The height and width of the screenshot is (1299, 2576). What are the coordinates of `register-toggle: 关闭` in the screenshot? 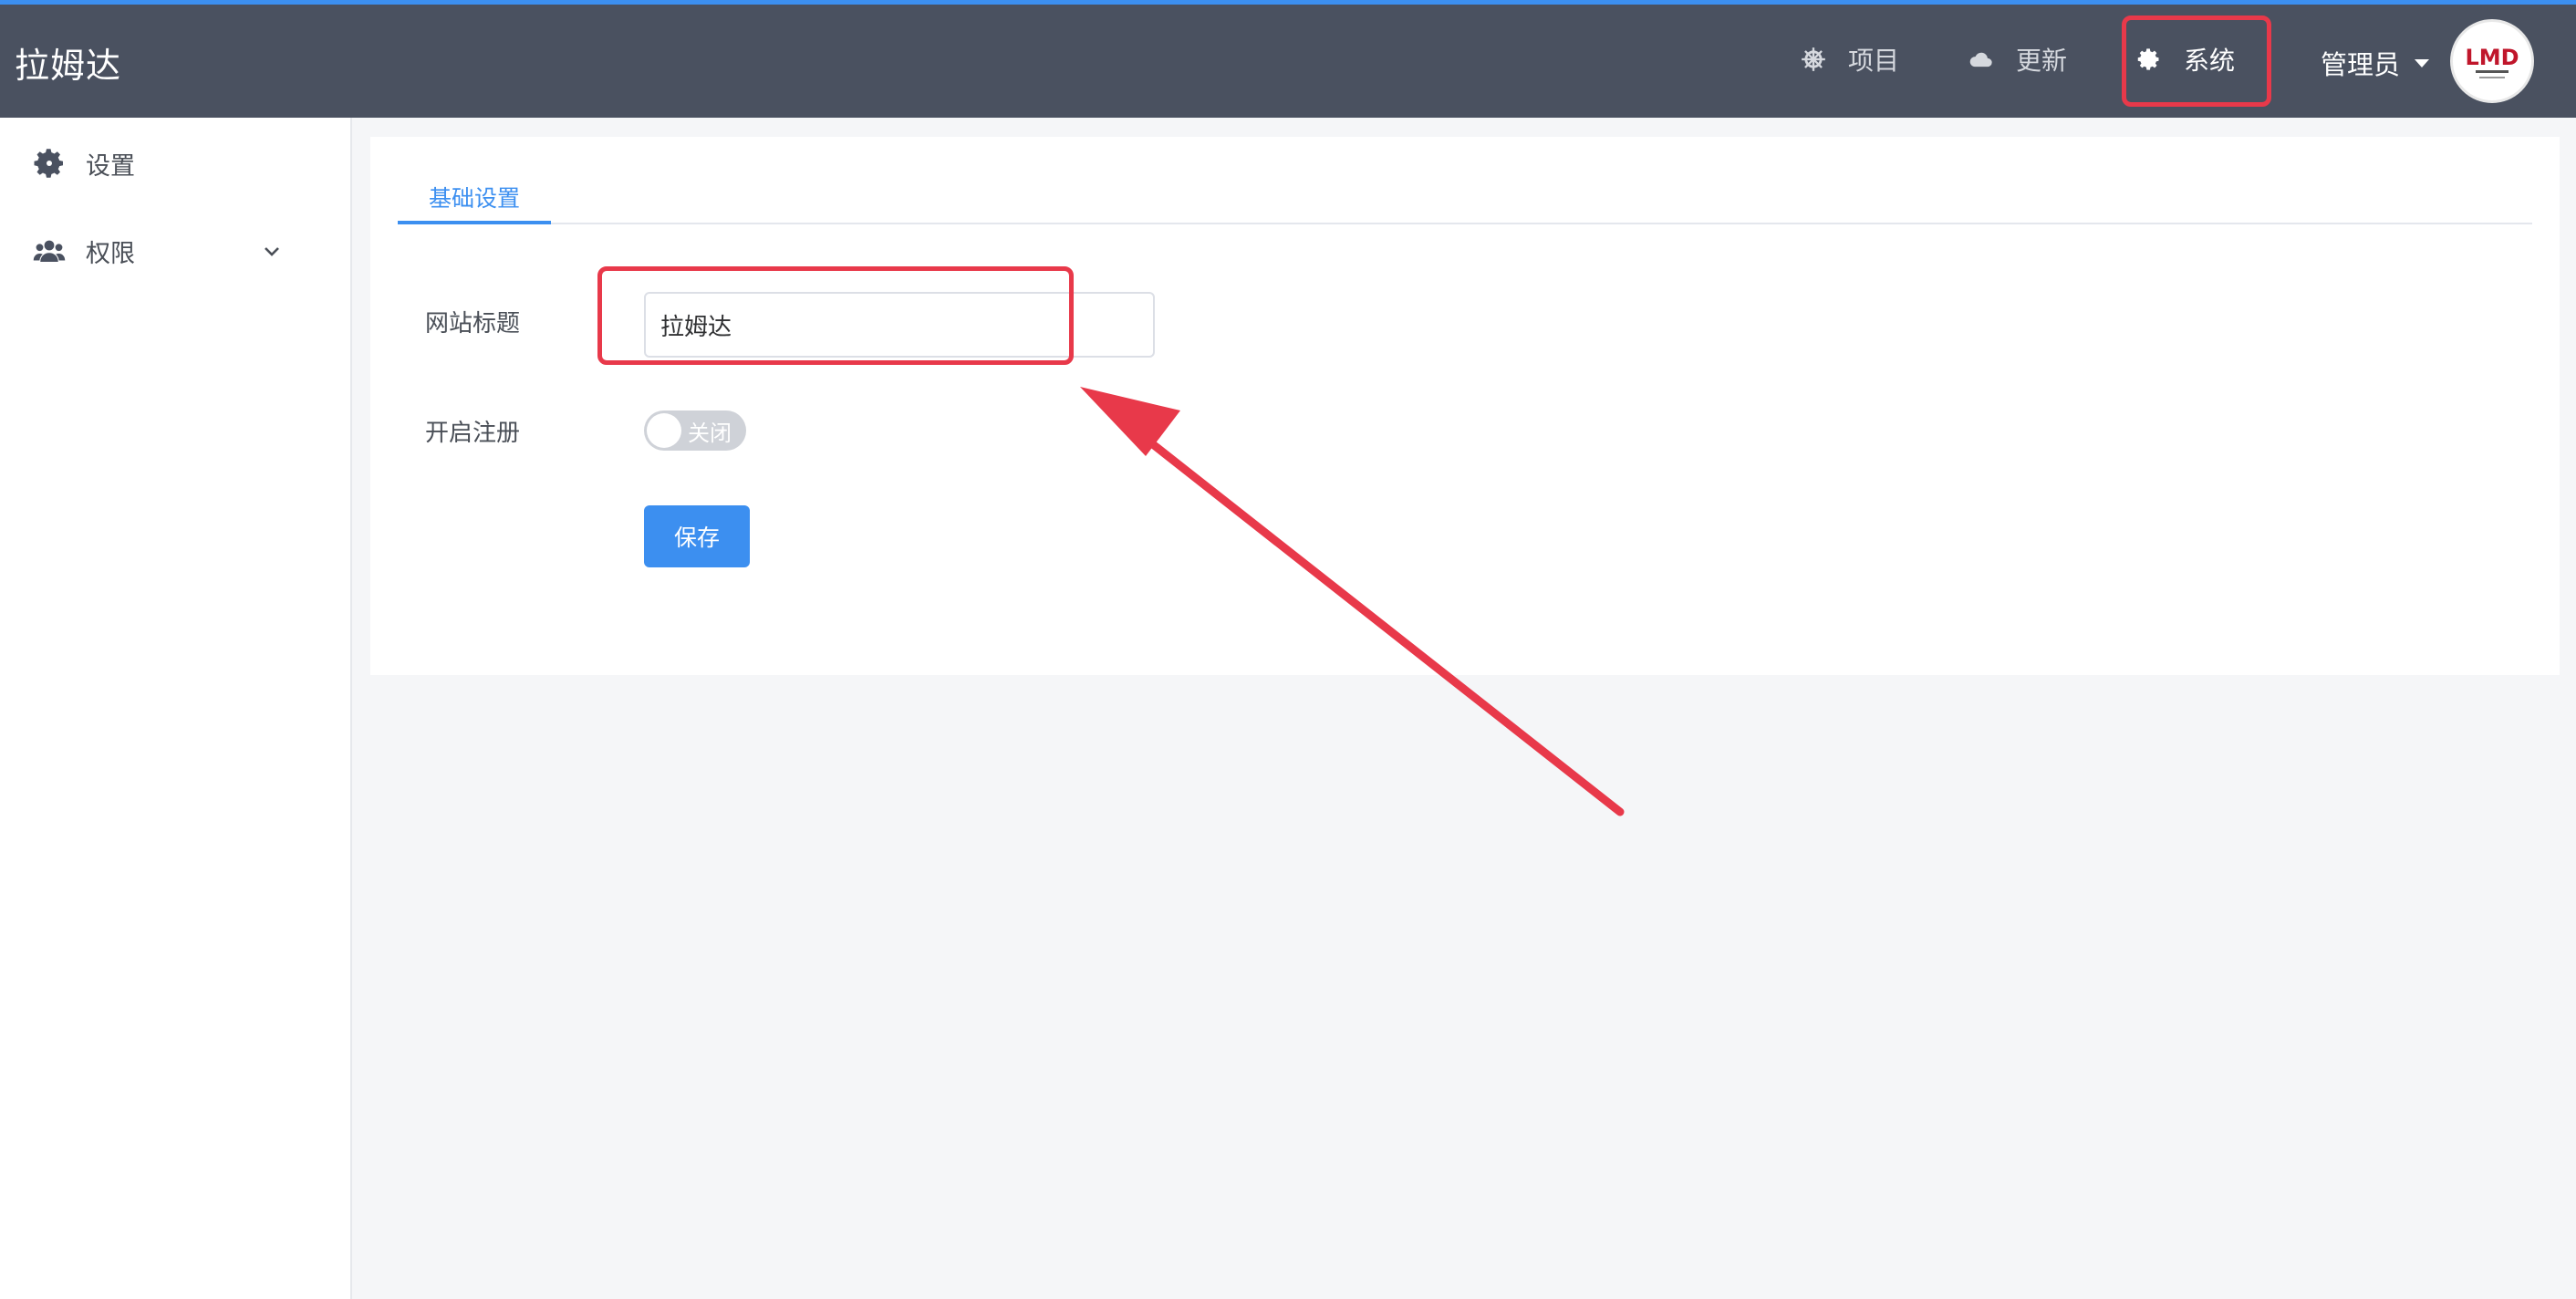 It's located at (695, 430).